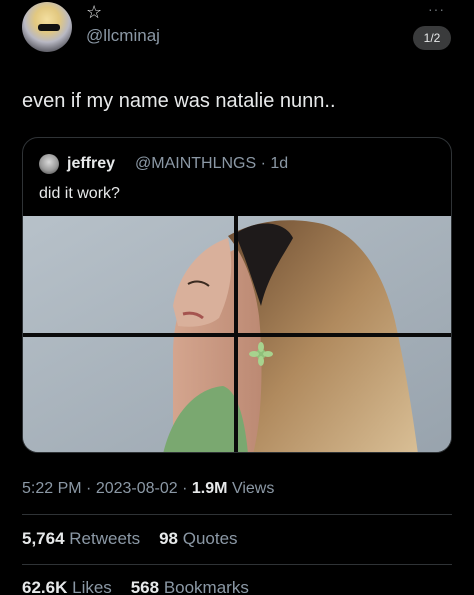 The width and height of the screenshot is (474, 595). I want to click on views-count: 1.9M, so click(209, 488).